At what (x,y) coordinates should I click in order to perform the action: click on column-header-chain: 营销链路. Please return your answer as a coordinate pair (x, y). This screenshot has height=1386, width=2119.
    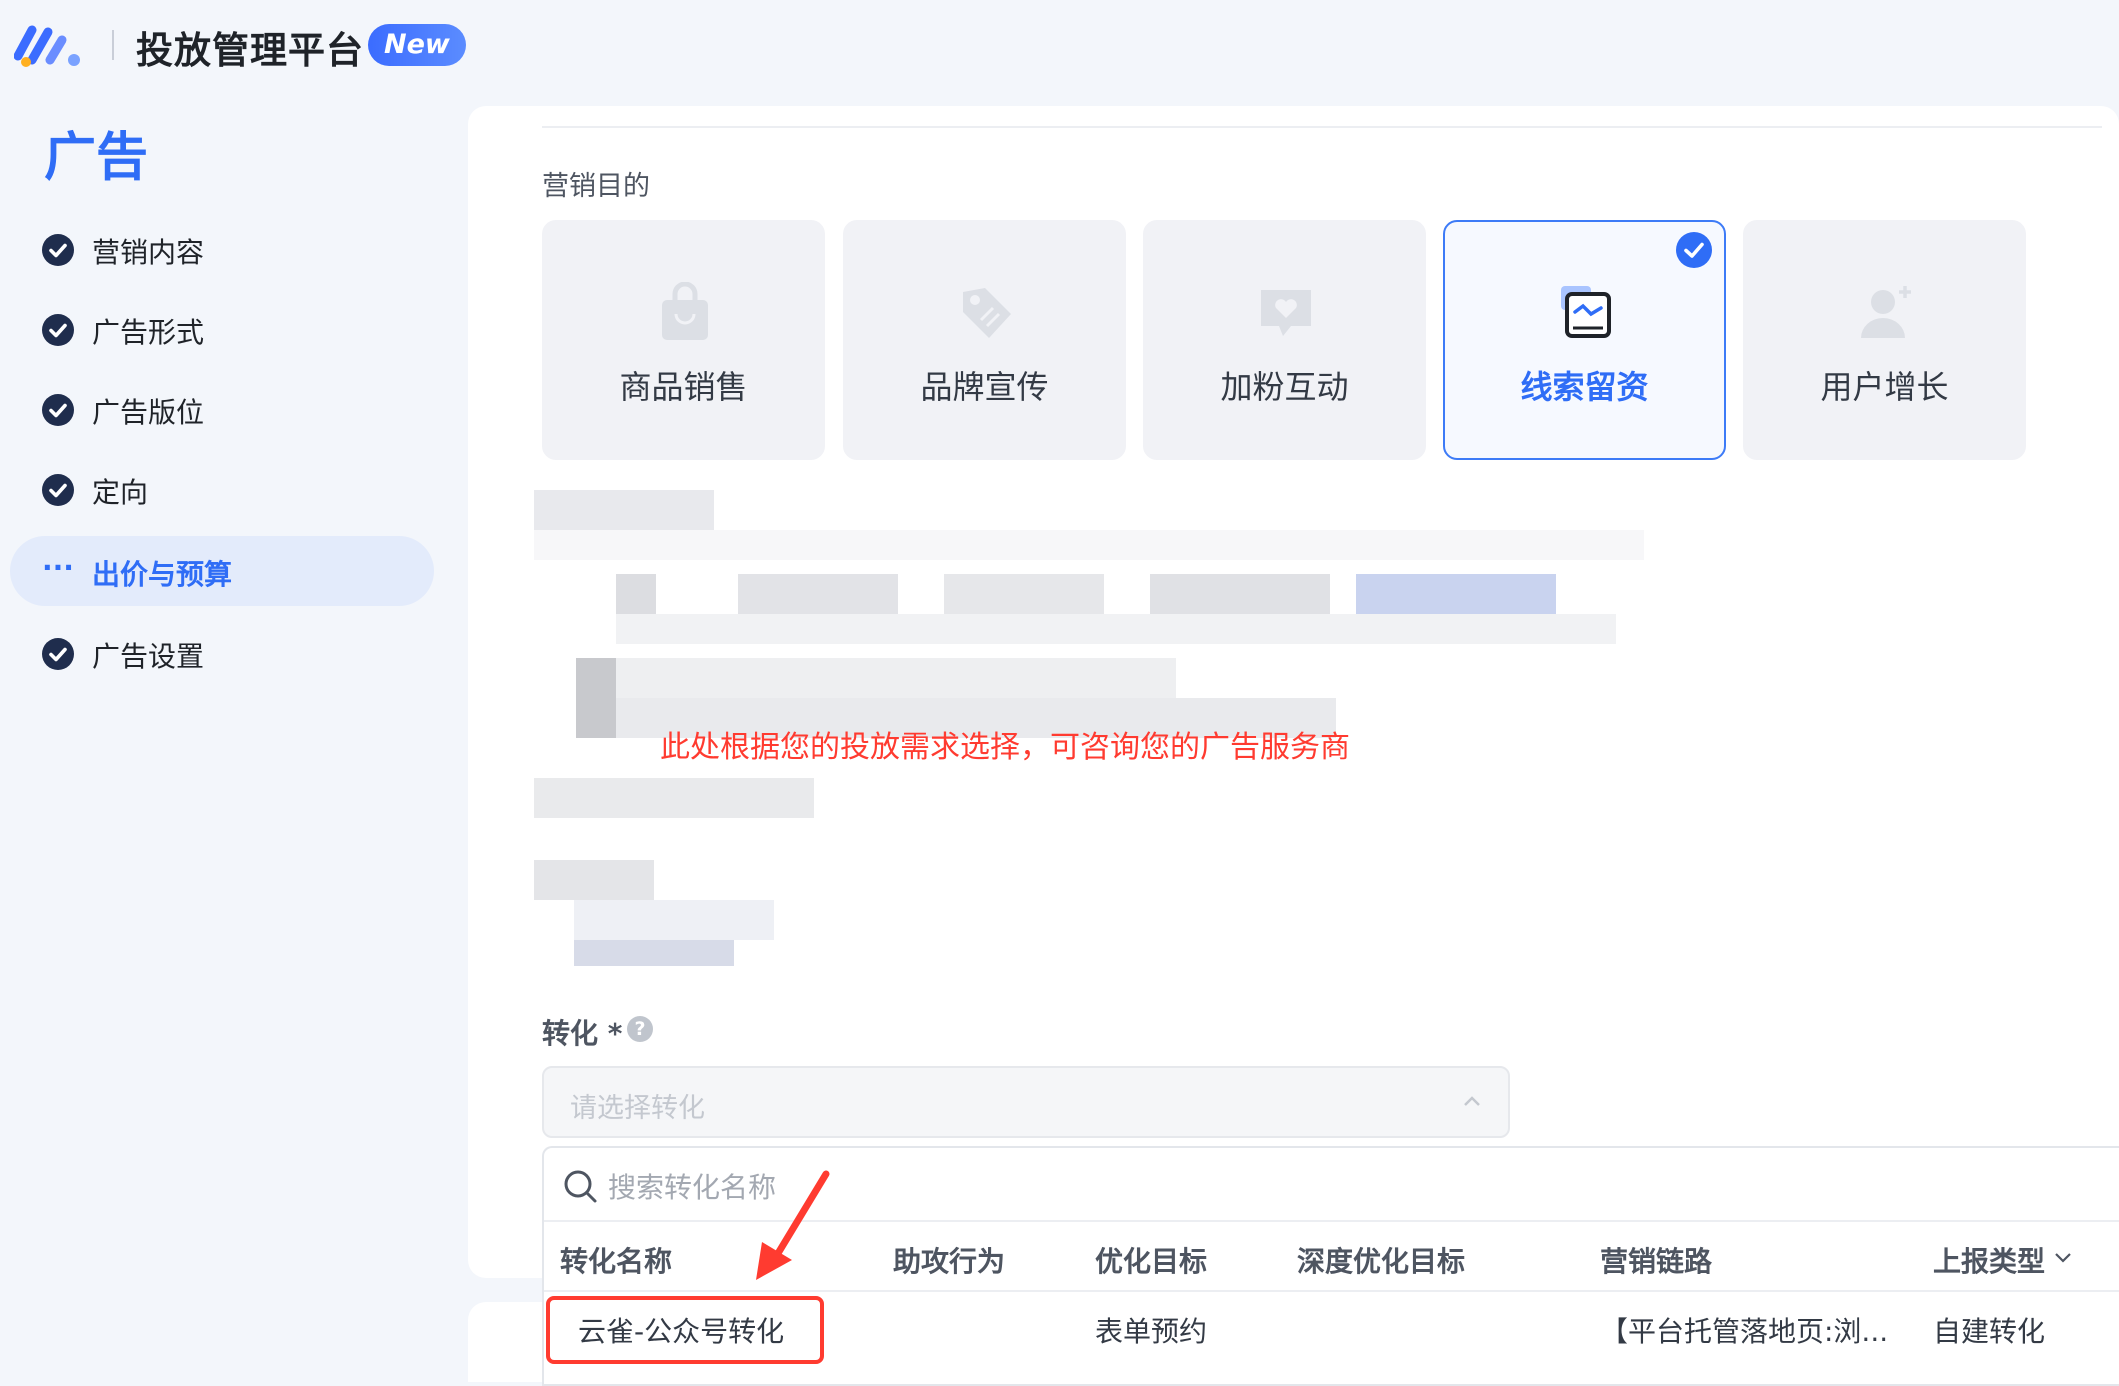
    Looking at the image, I should click on (1656, 1261).